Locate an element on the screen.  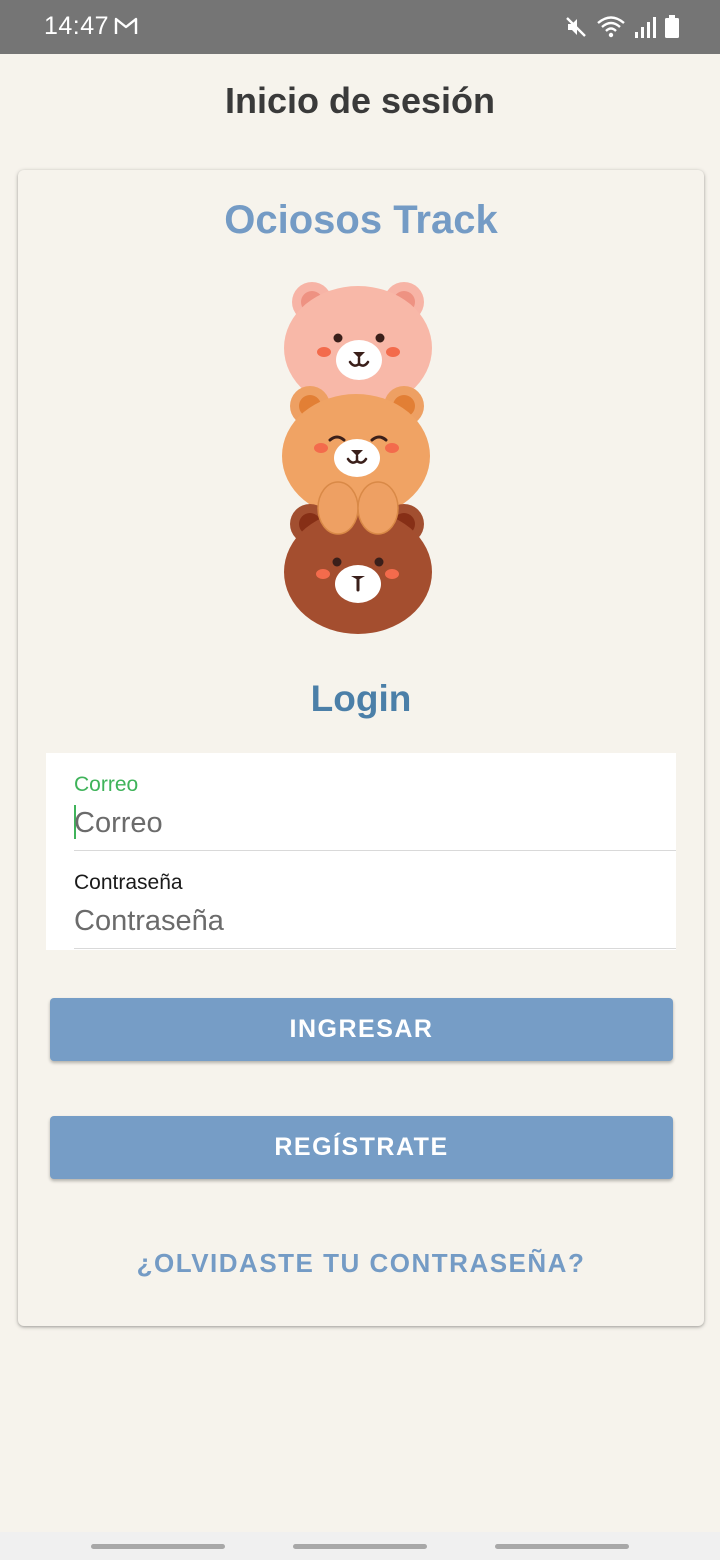
nav-home-button is located at coordinates (360, 1546).